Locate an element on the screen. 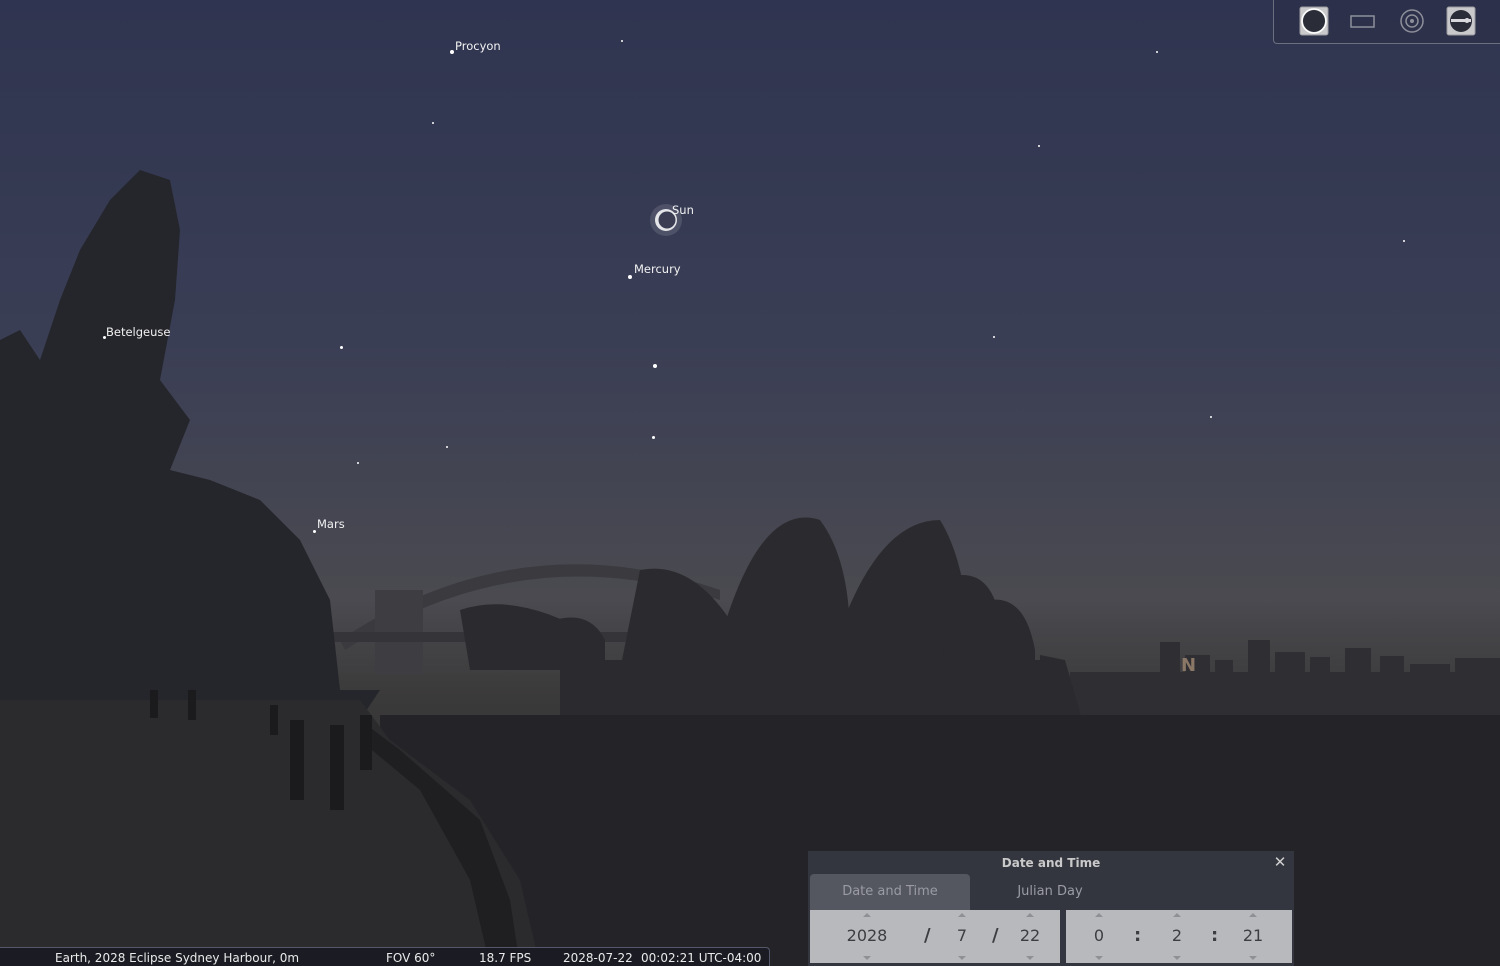 The height and width of the screenshot is (966, 1500). second-spinner: 21 is located at coordinates (1253, 936).